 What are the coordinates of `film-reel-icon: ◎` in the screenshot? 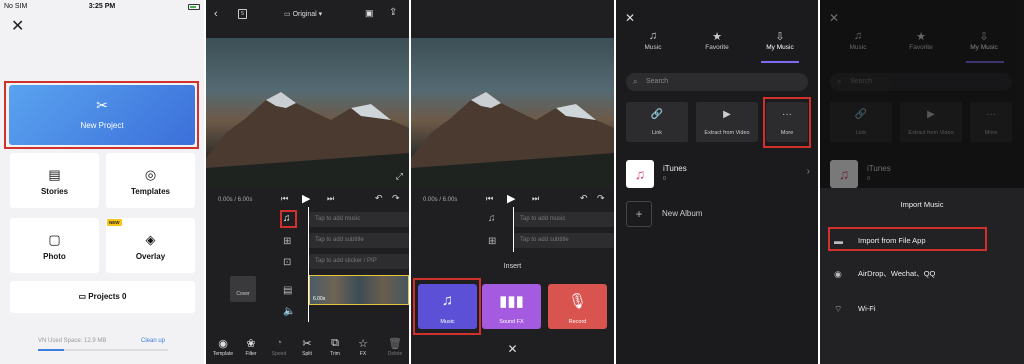 It's located at (150, 174).